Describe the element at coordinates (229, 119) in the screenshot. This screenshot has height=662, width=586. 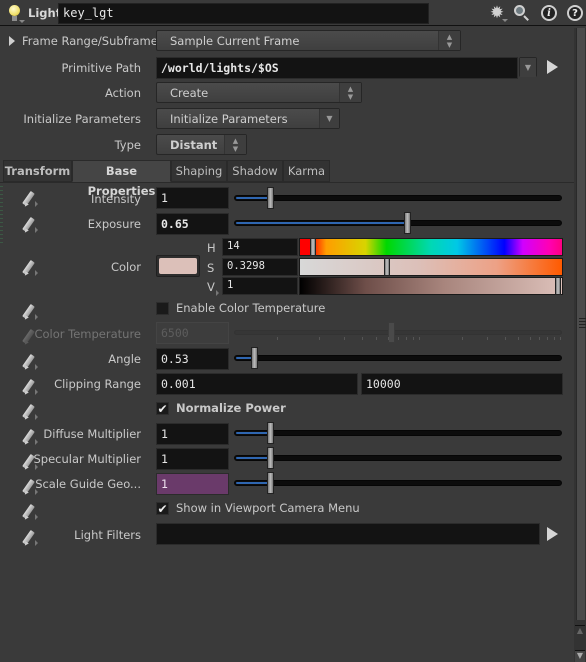
I see `initialize-parameters-value: Initialize Parameters` at that location.